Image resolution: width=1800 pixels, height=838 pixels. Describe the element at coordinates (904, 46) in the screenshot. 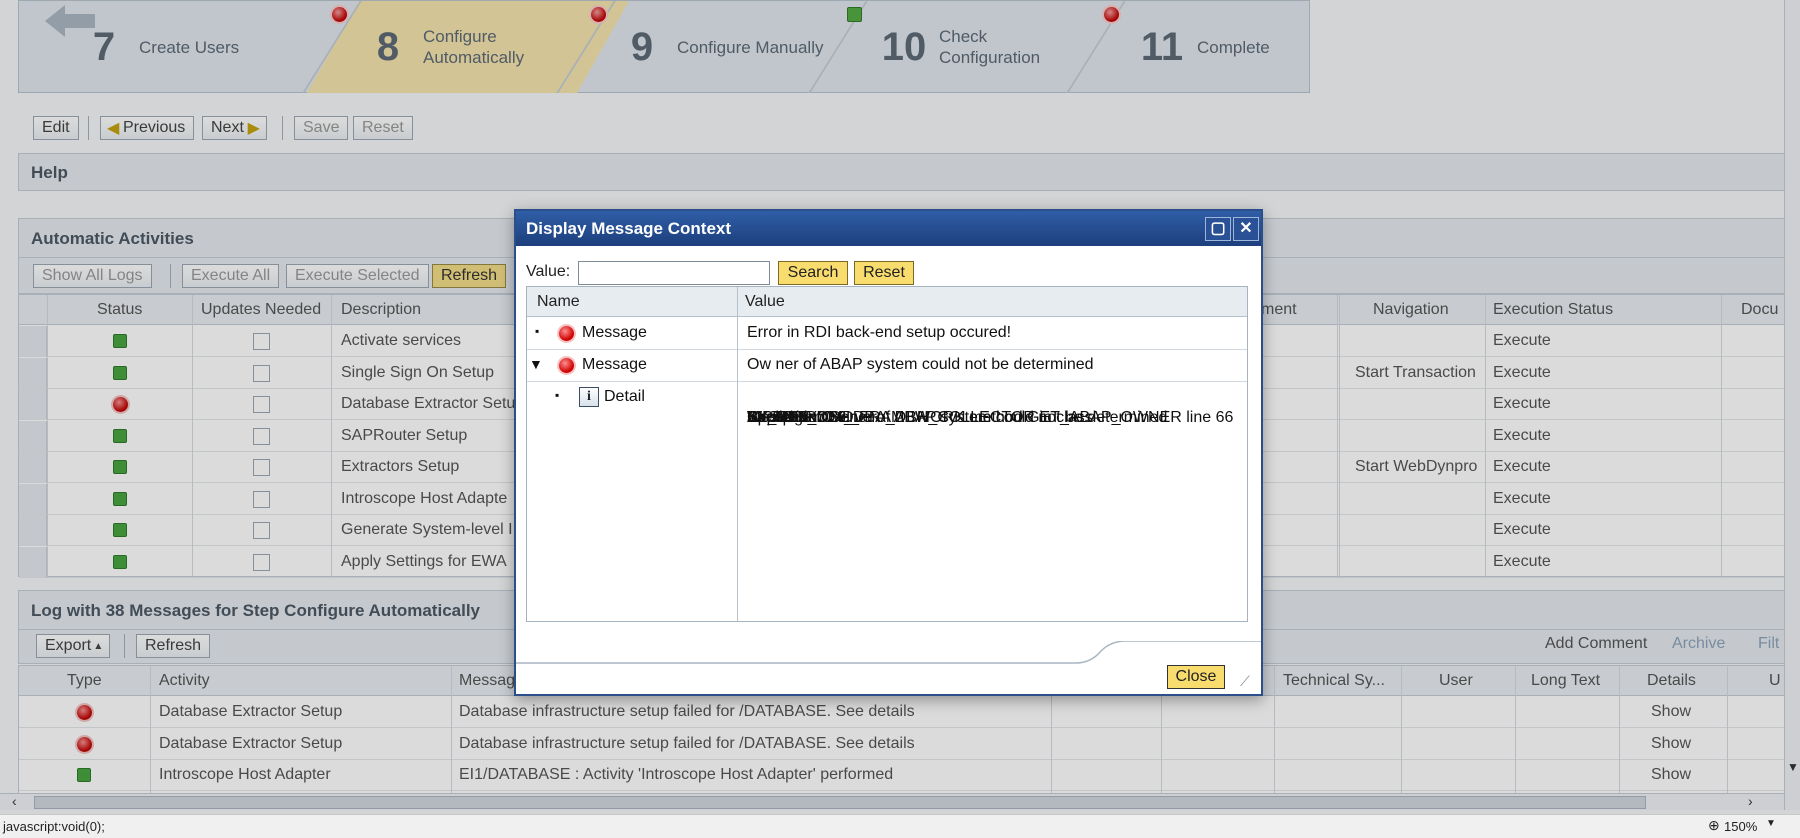

I see `step-number: 10` at that location.